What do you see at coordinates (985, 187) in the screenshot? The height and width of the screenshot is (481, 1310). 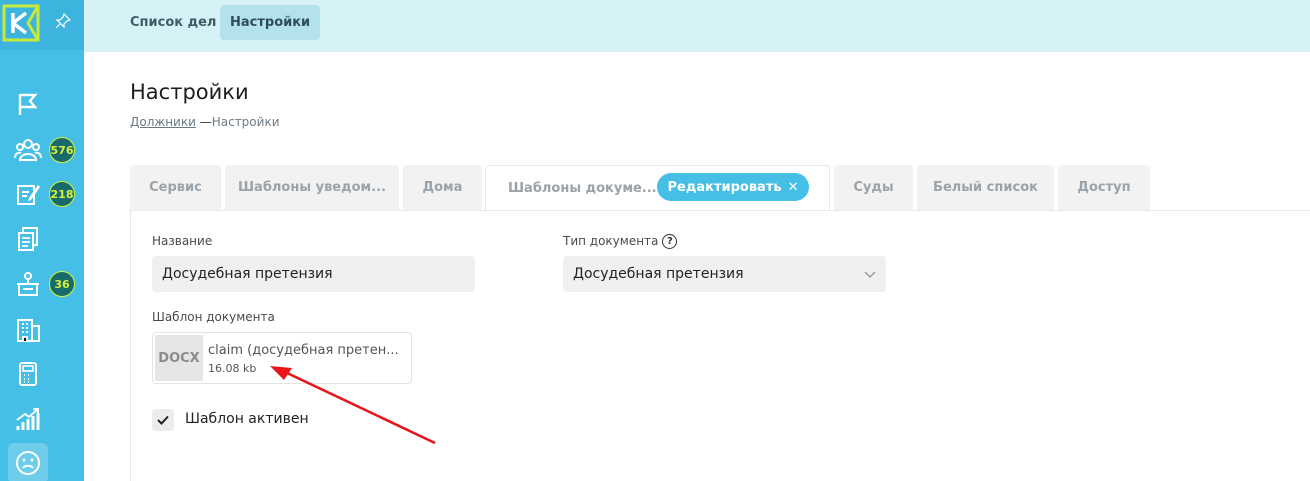 I see `tab-whitelist: Белый список` at bounding box center [985, 187].